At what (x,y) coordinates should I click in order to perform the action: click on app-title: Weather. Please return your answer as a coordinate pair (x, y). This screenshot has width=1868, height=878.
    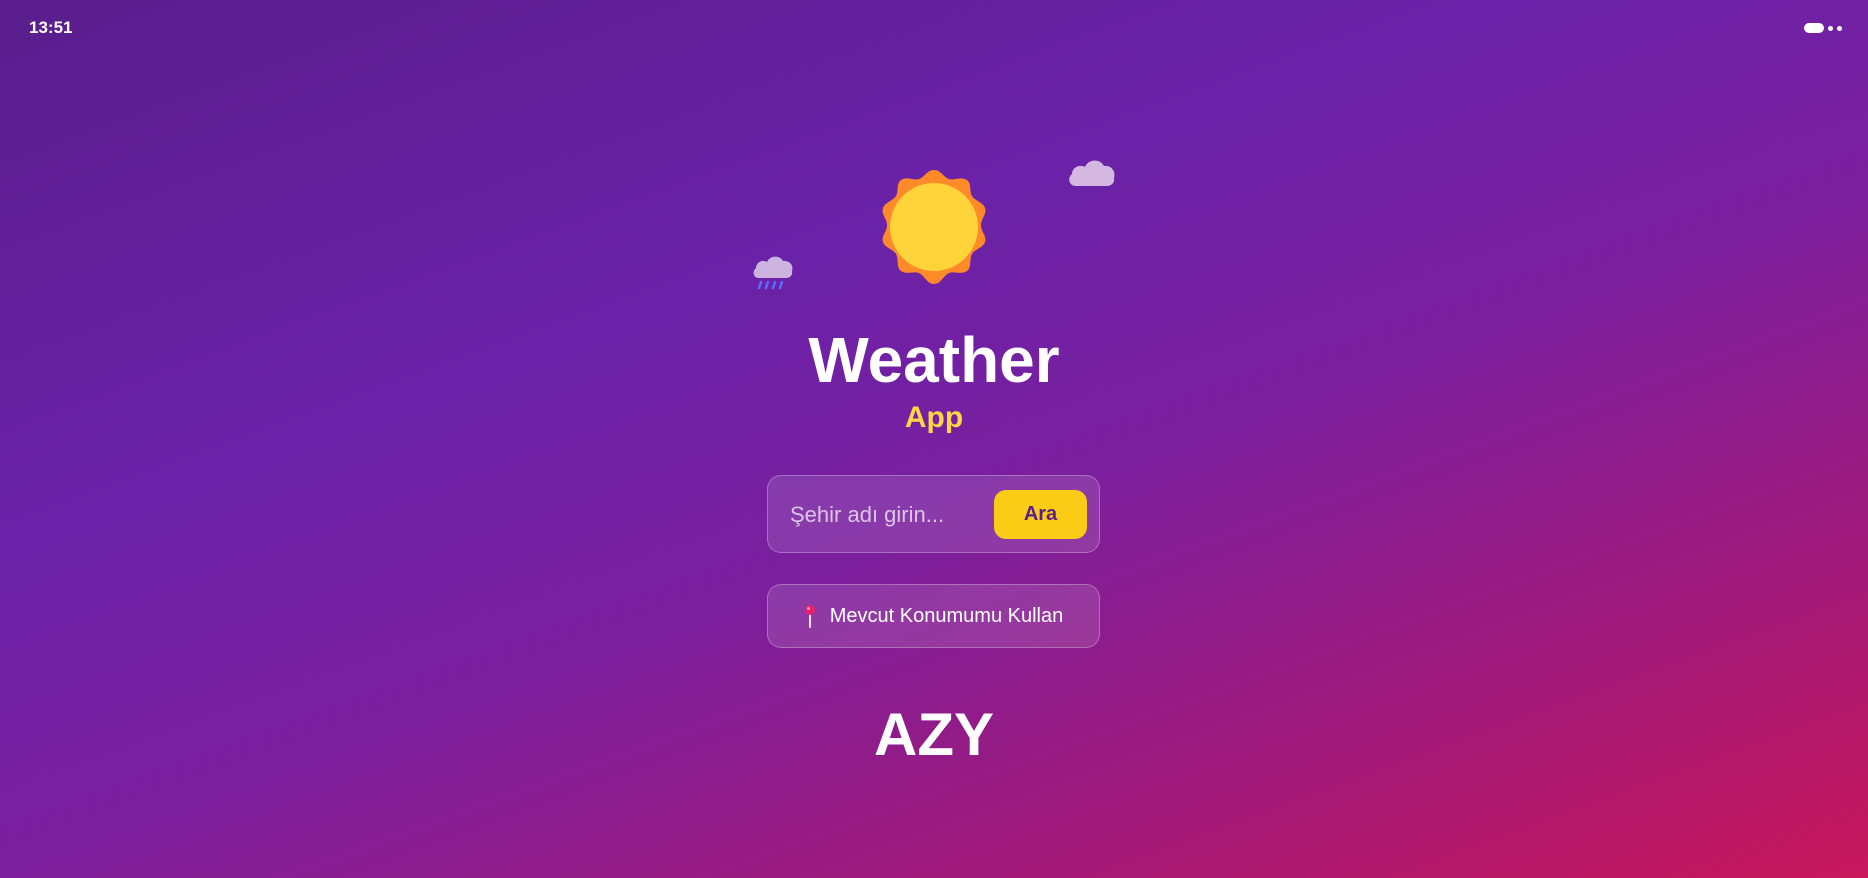
    Looking at the image, I should click on (934, 360).